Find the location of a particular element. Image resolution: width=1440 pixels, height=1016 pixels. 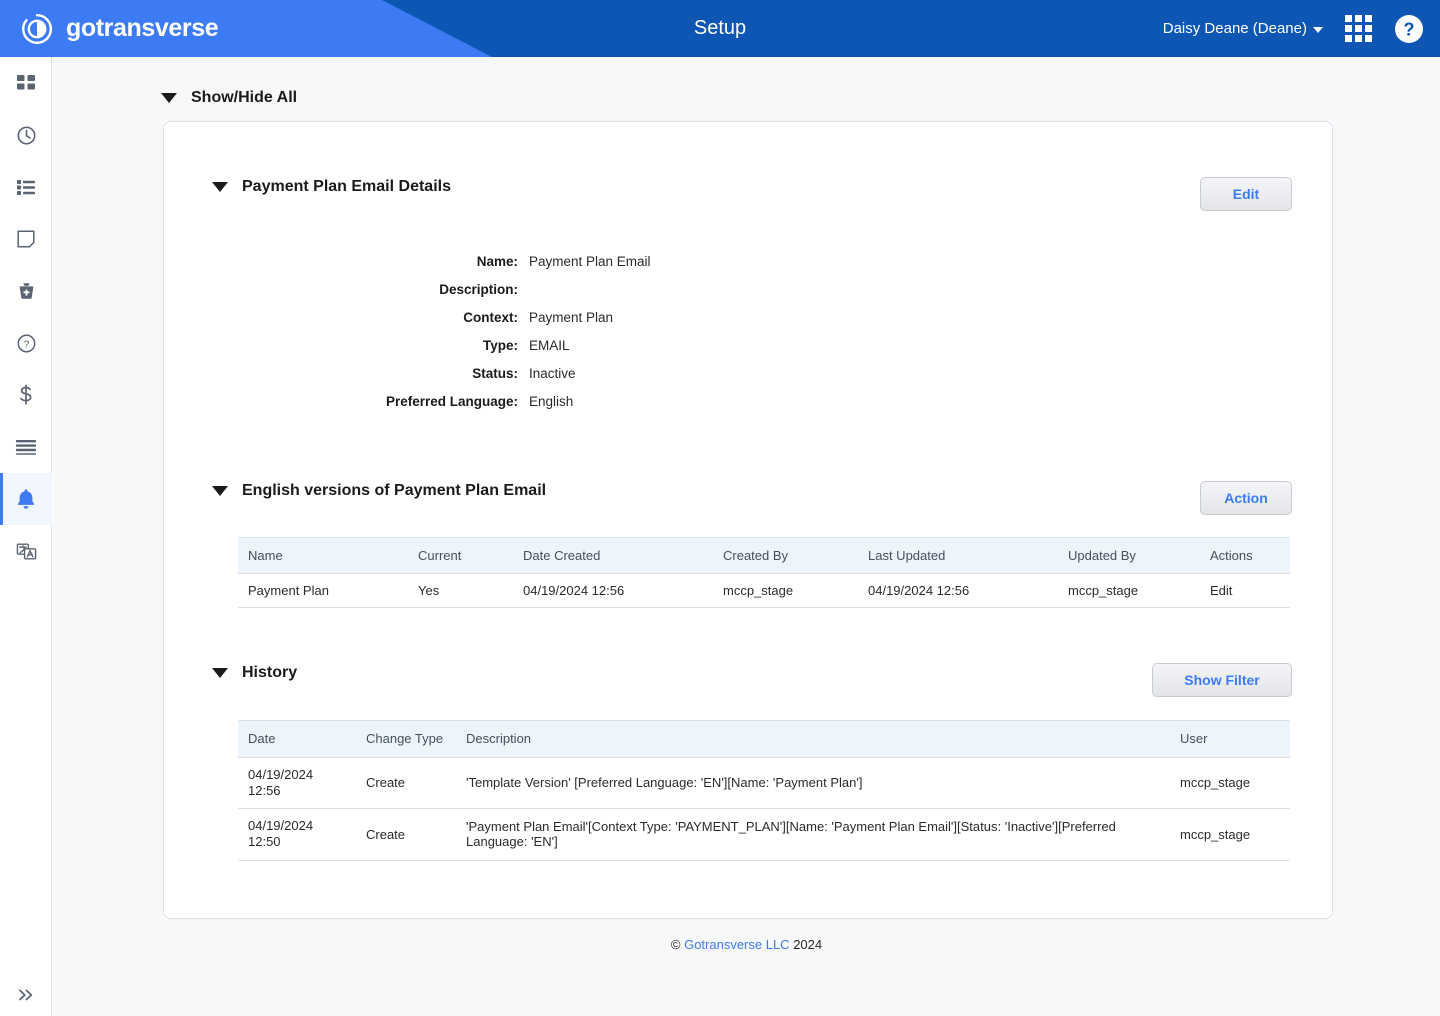

note-icon is located at coordinates (26, 239).